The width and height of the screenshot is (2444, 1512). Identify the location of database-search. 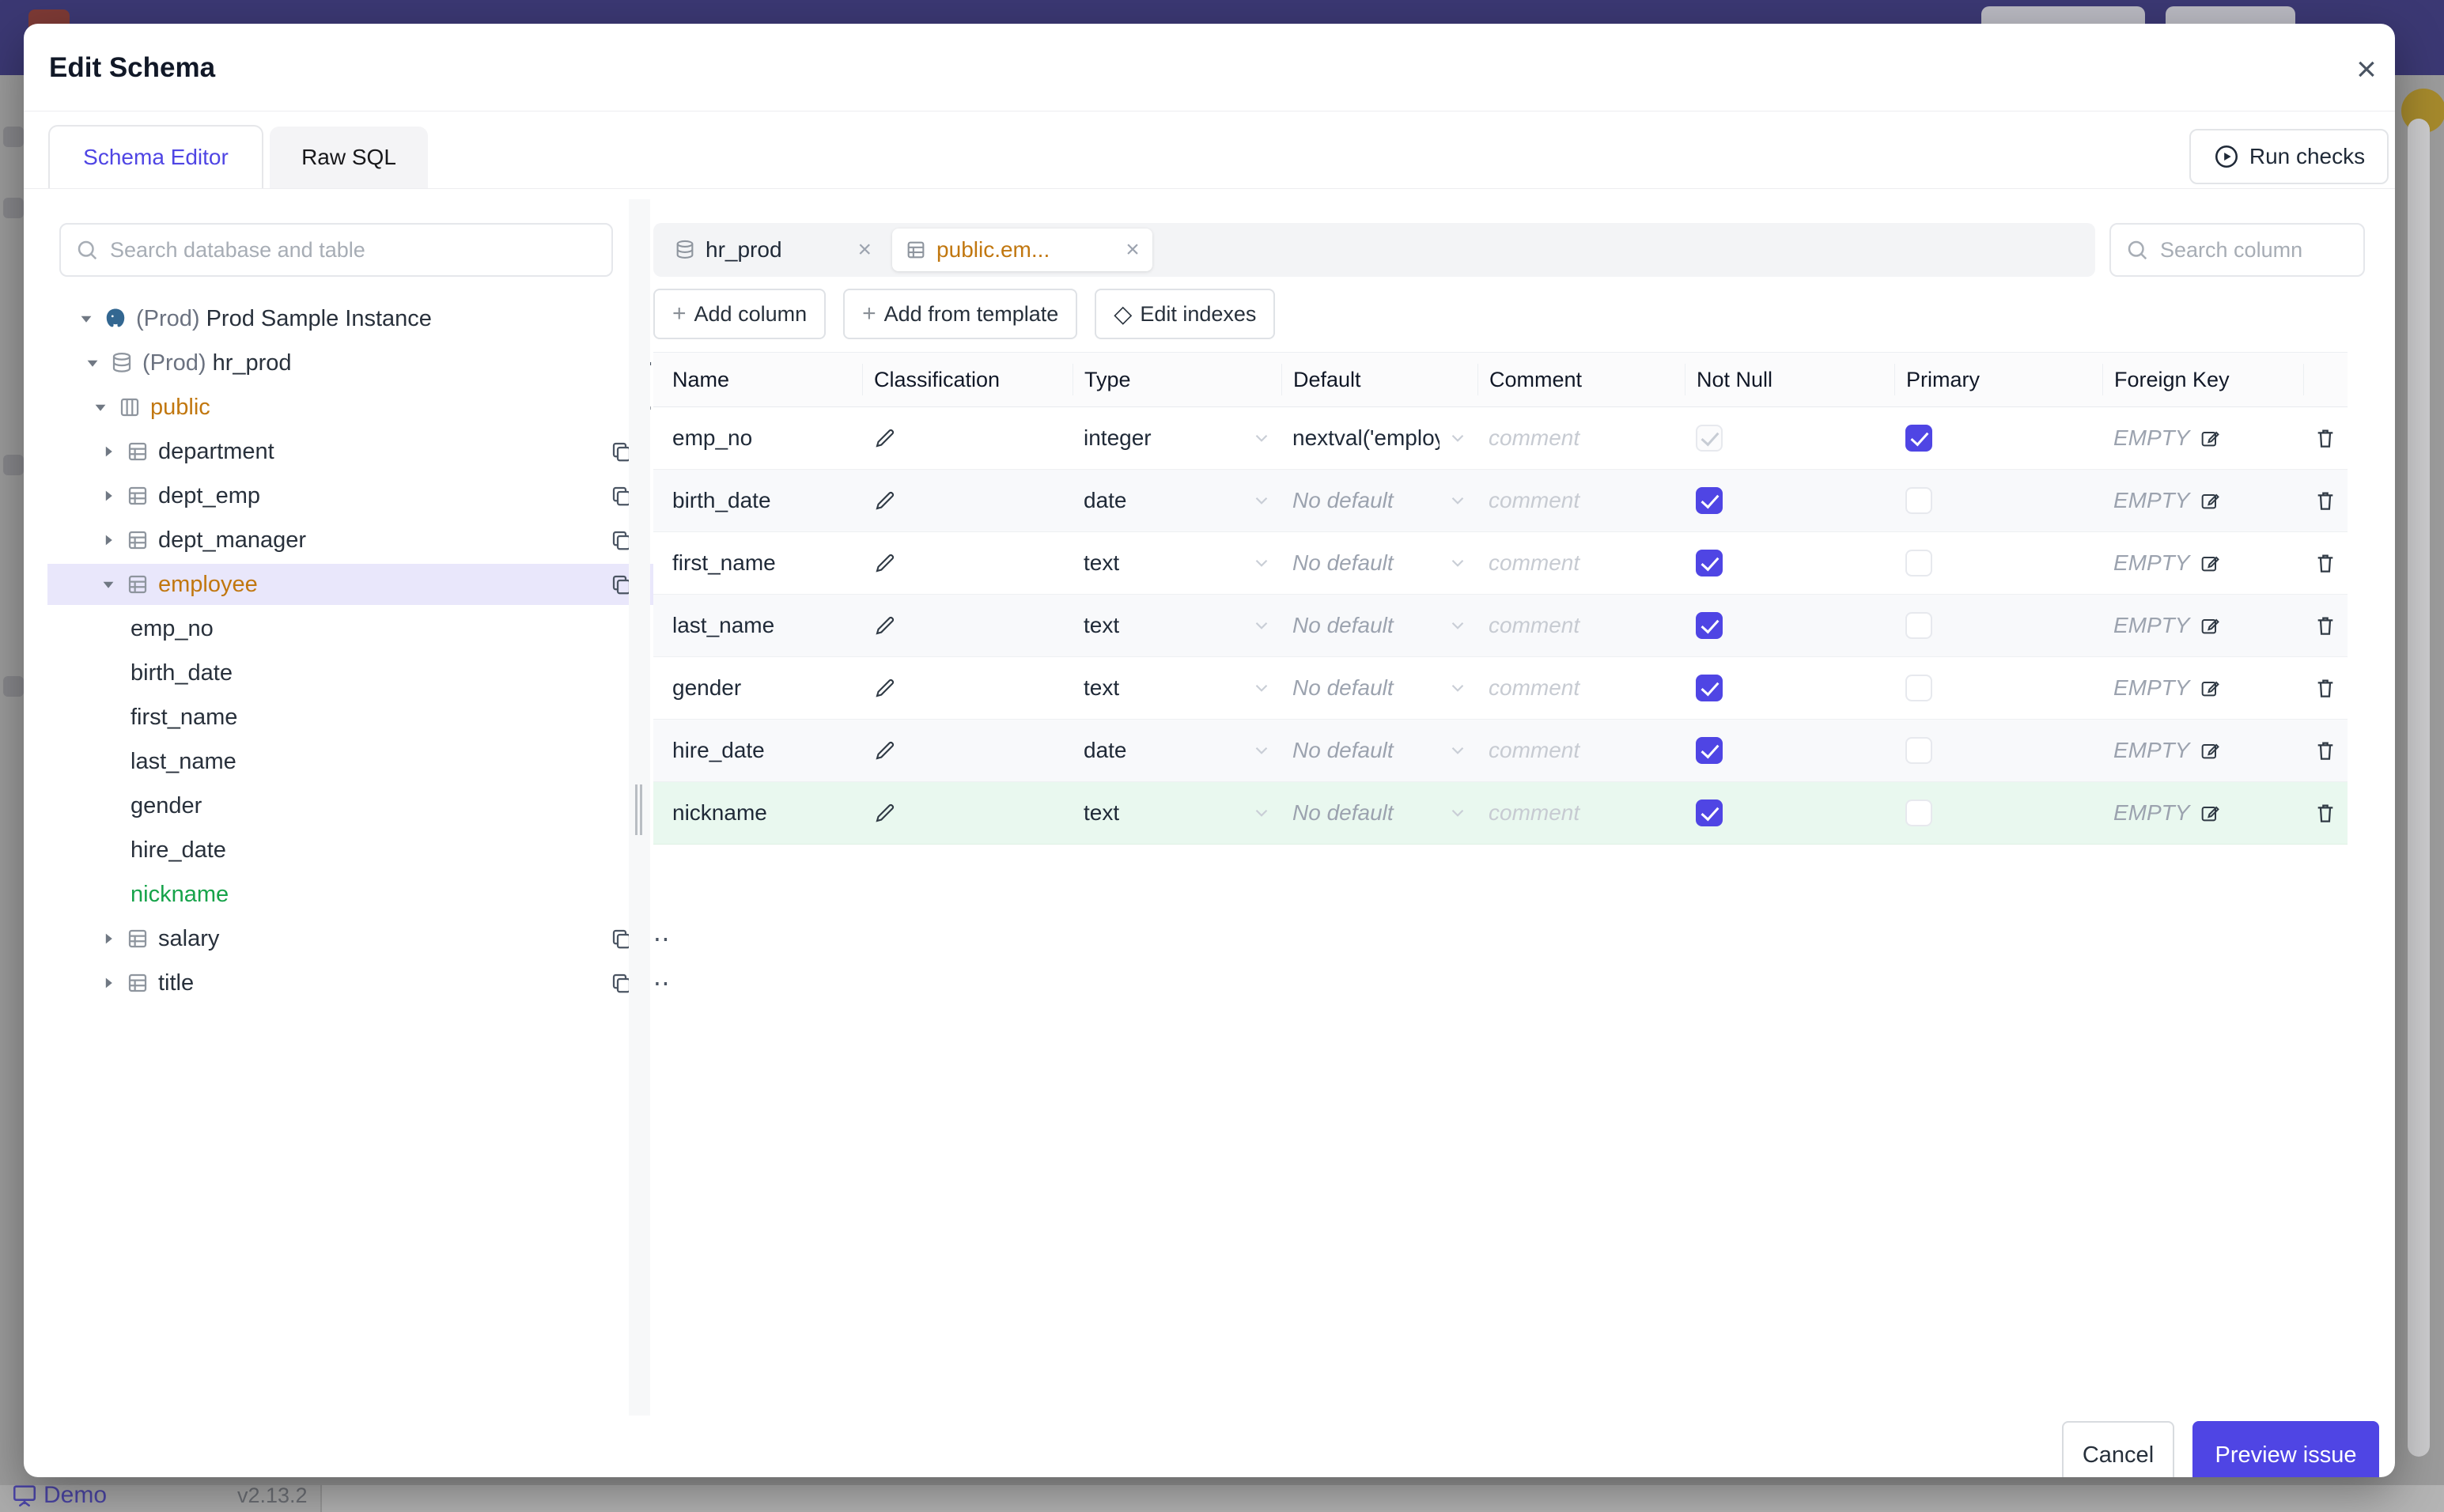
(336, 250).